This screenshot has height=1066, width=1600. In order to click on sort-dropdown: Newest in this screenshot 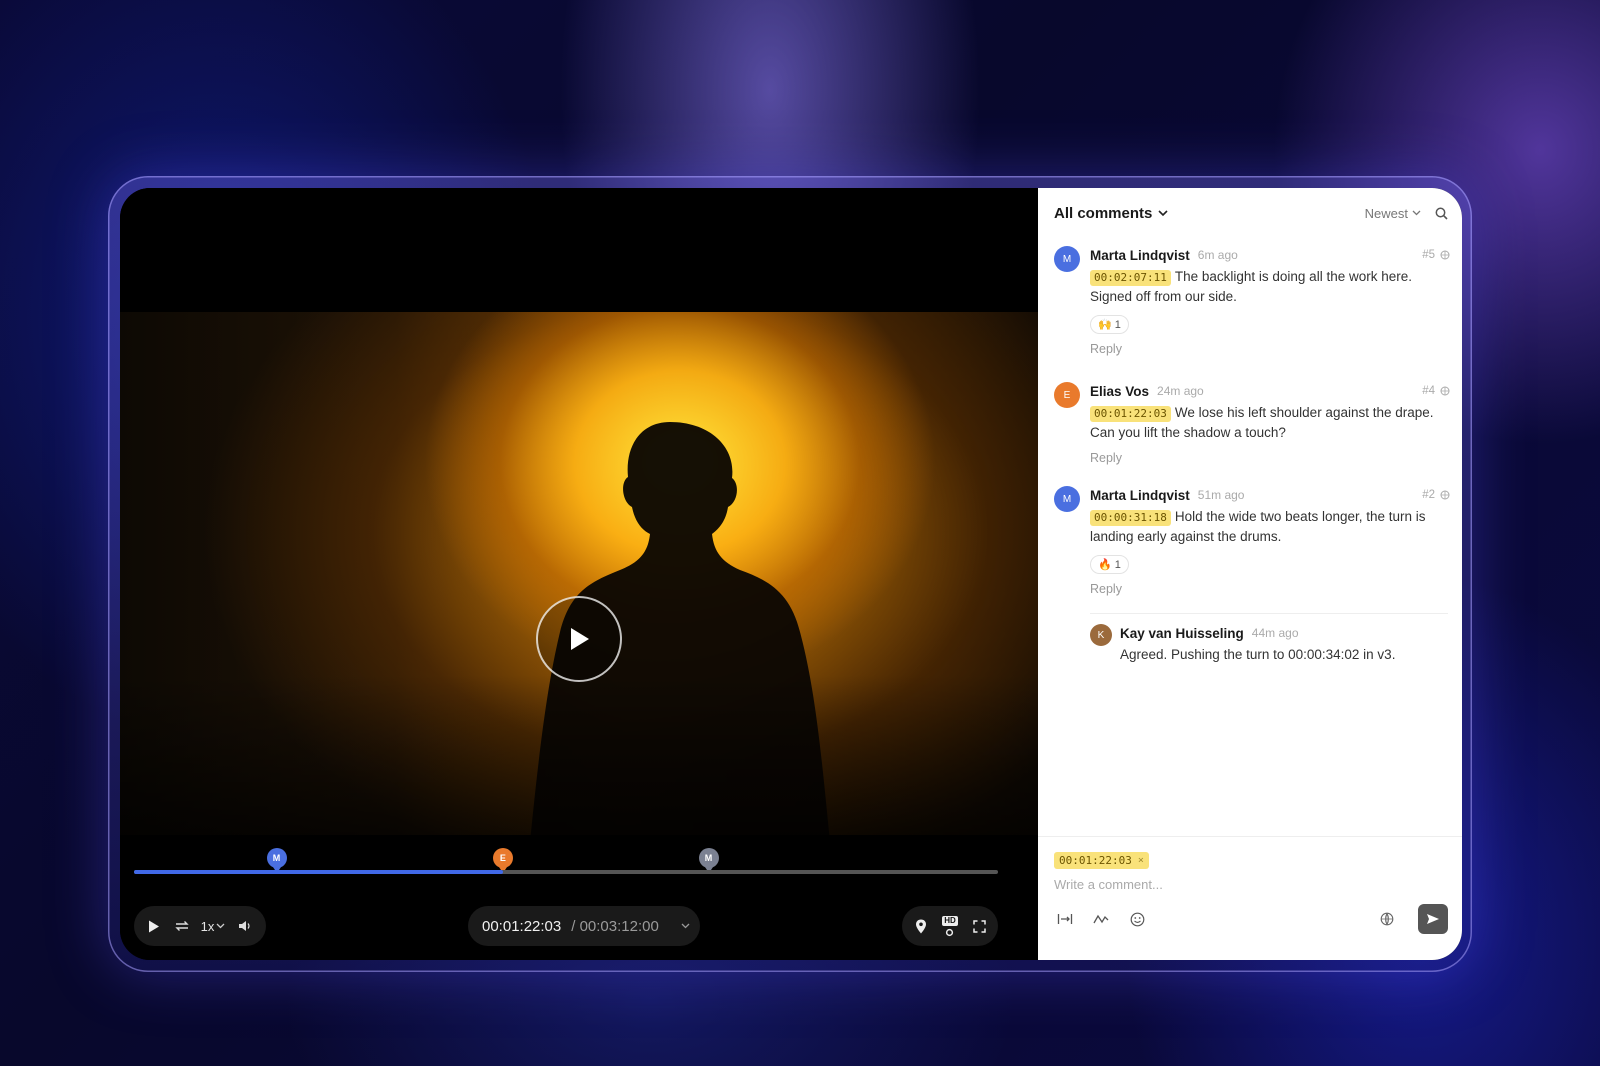, I will do `click(1393, 213)`.